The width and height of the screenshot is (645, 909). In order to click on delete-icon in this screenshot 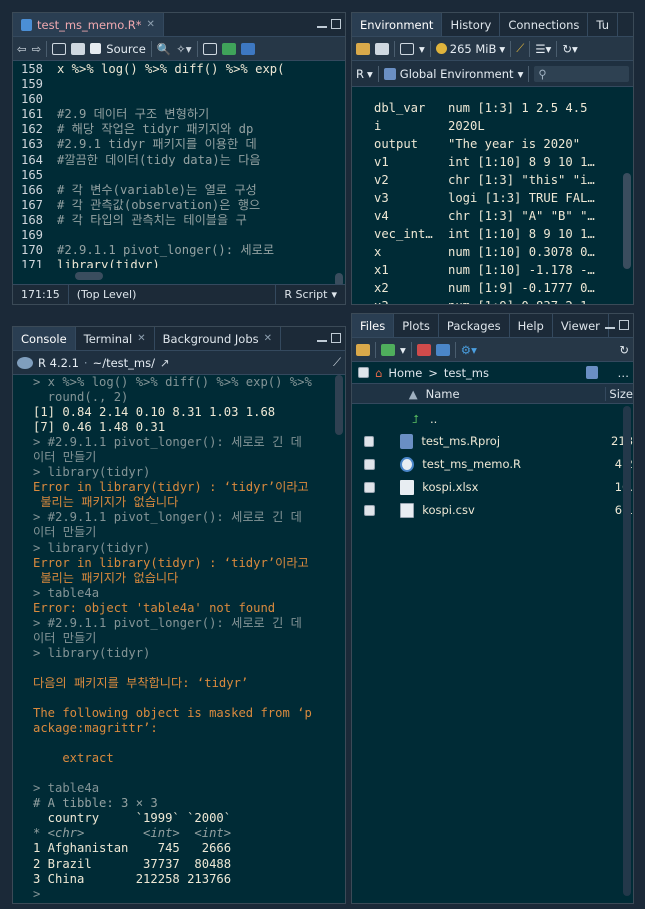, I will do `click(423, 349)`.